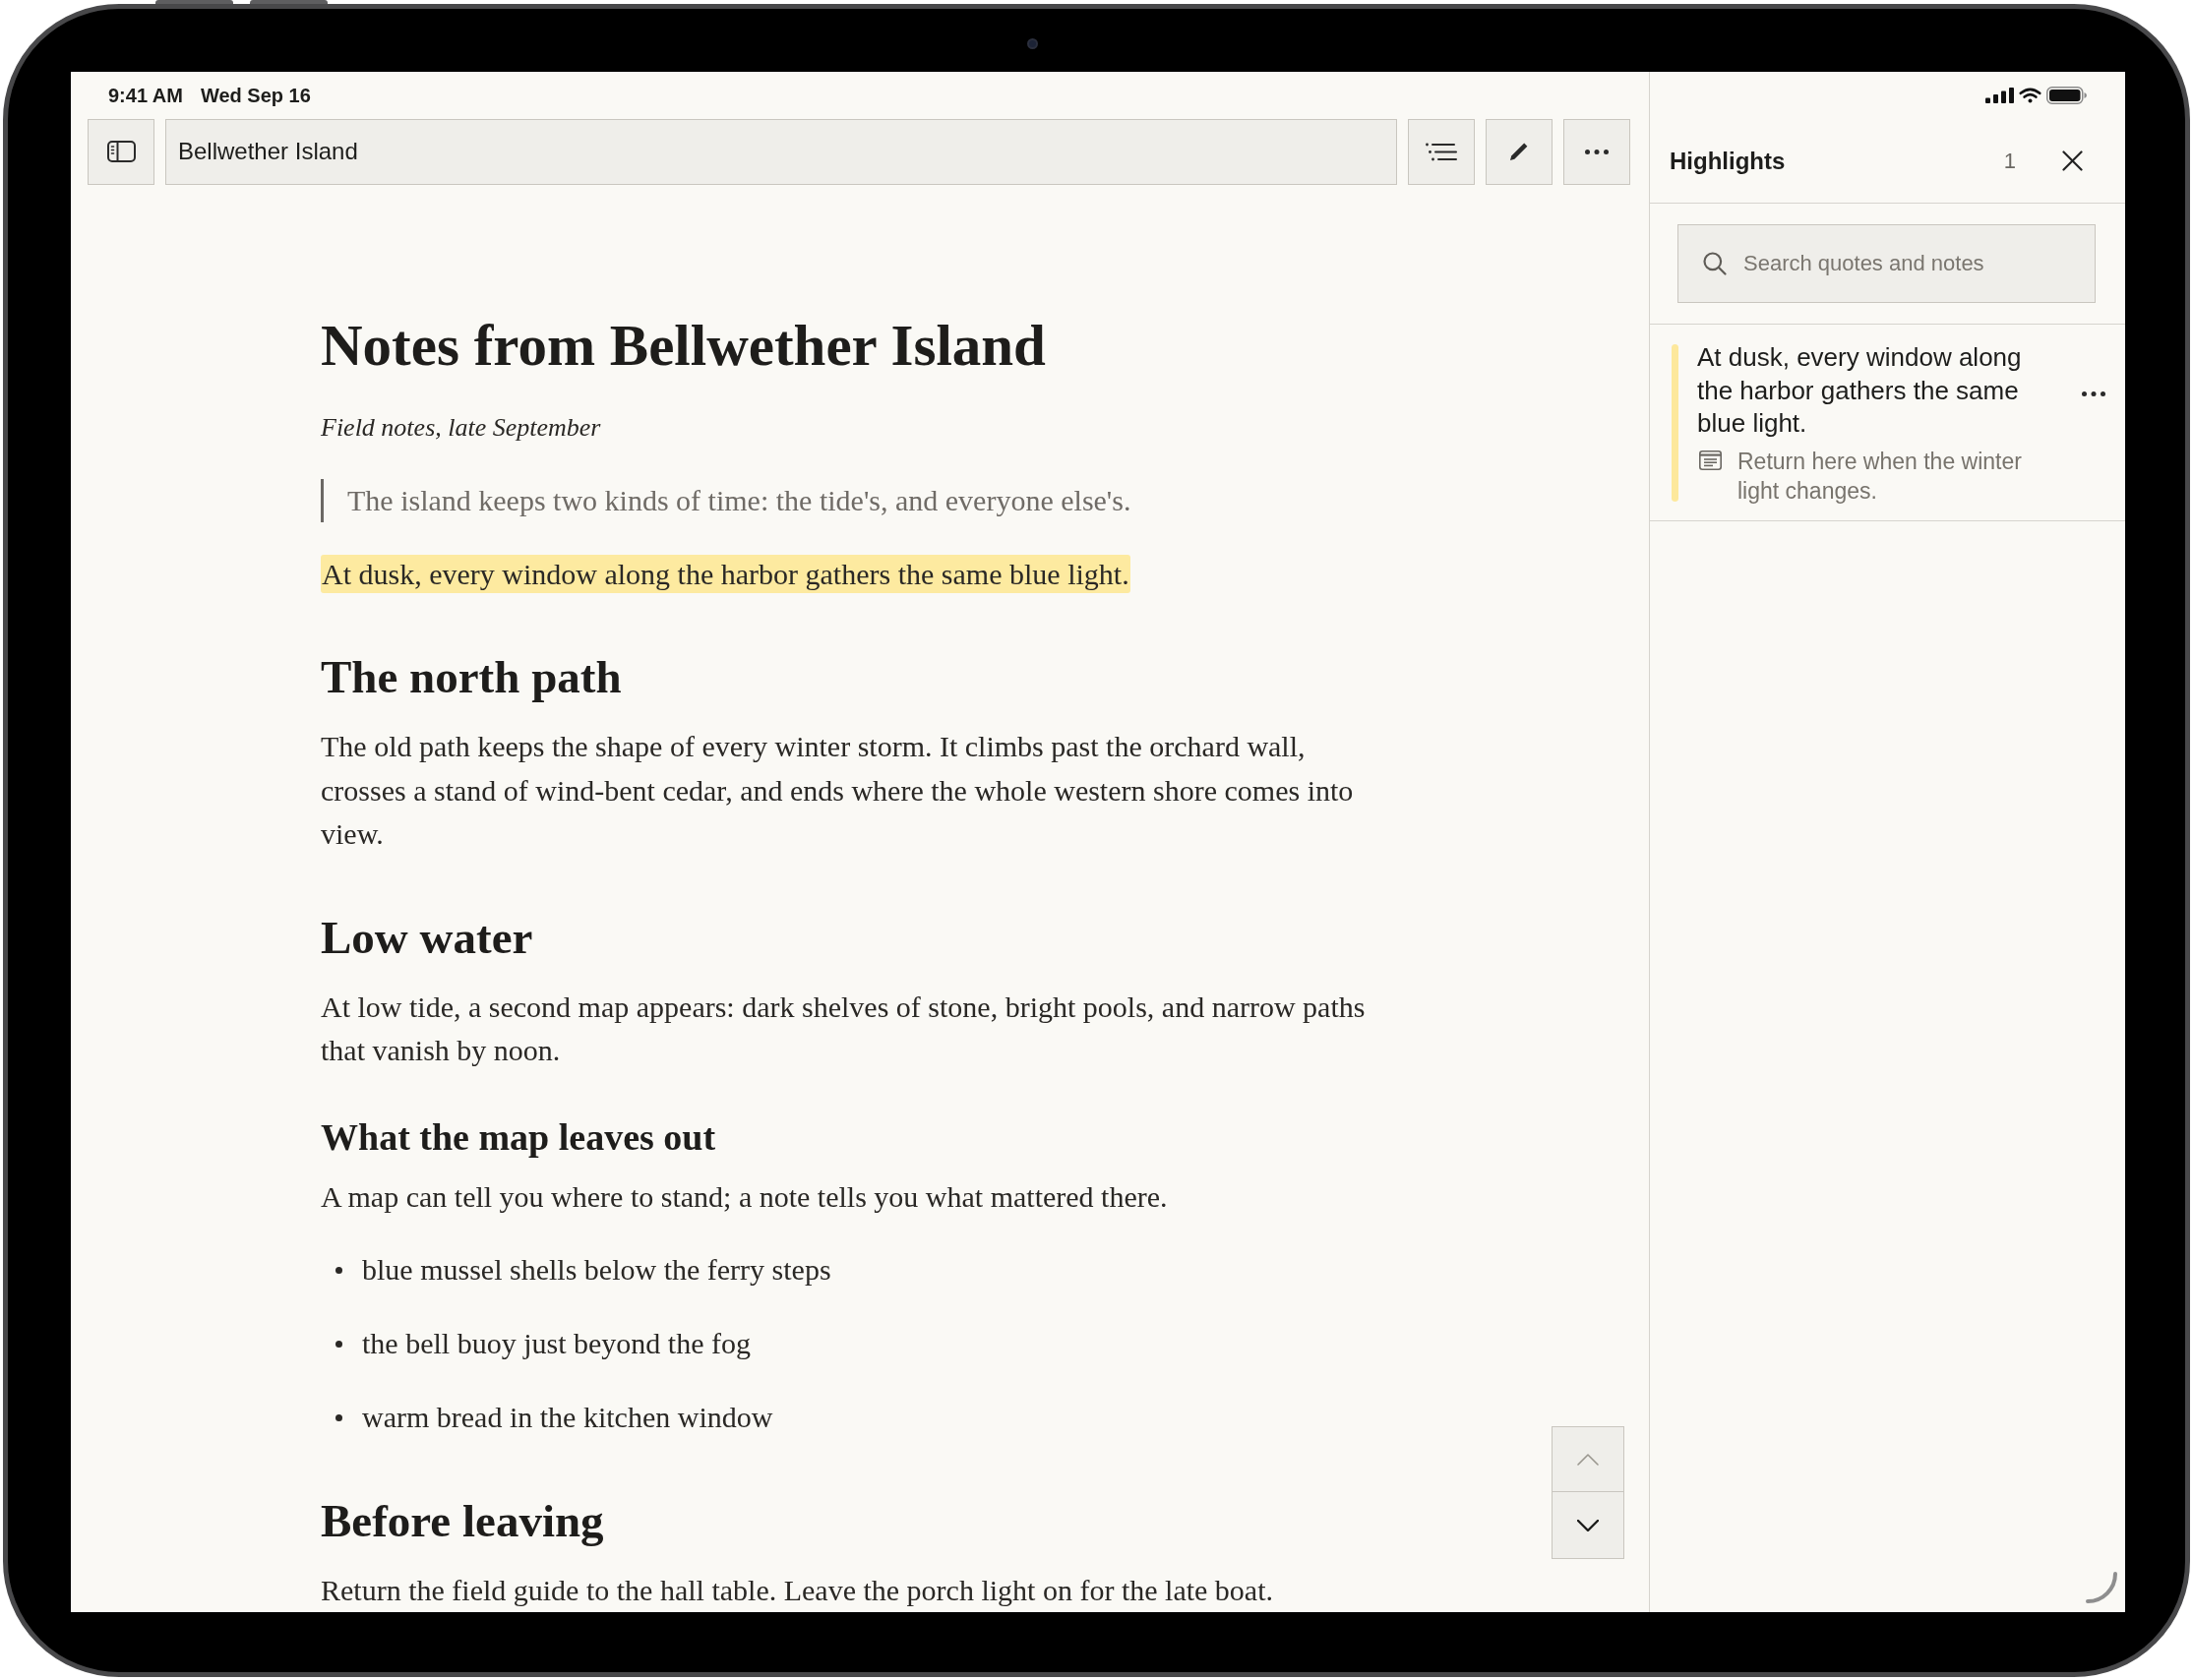 The height and width of the screenshot is (1680, 2193). What do you see at coordinates (472, 677) in the screenshot?
I see `section-heading: The north path` at bounding box center [472, 677].